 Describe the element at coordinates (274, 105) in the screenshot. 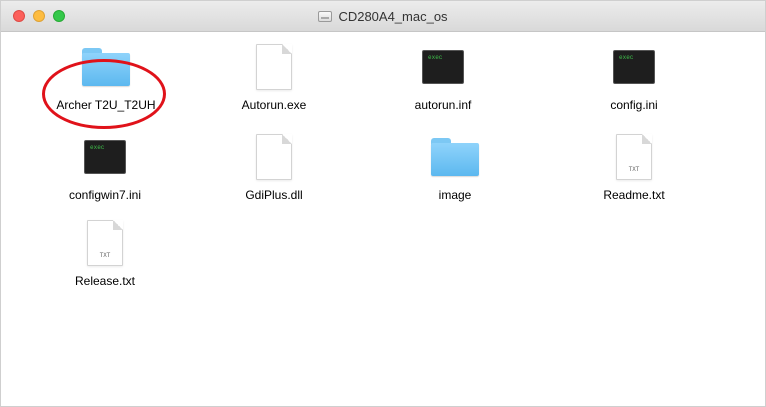

I see `file-label: Autorun.exe` at that location.